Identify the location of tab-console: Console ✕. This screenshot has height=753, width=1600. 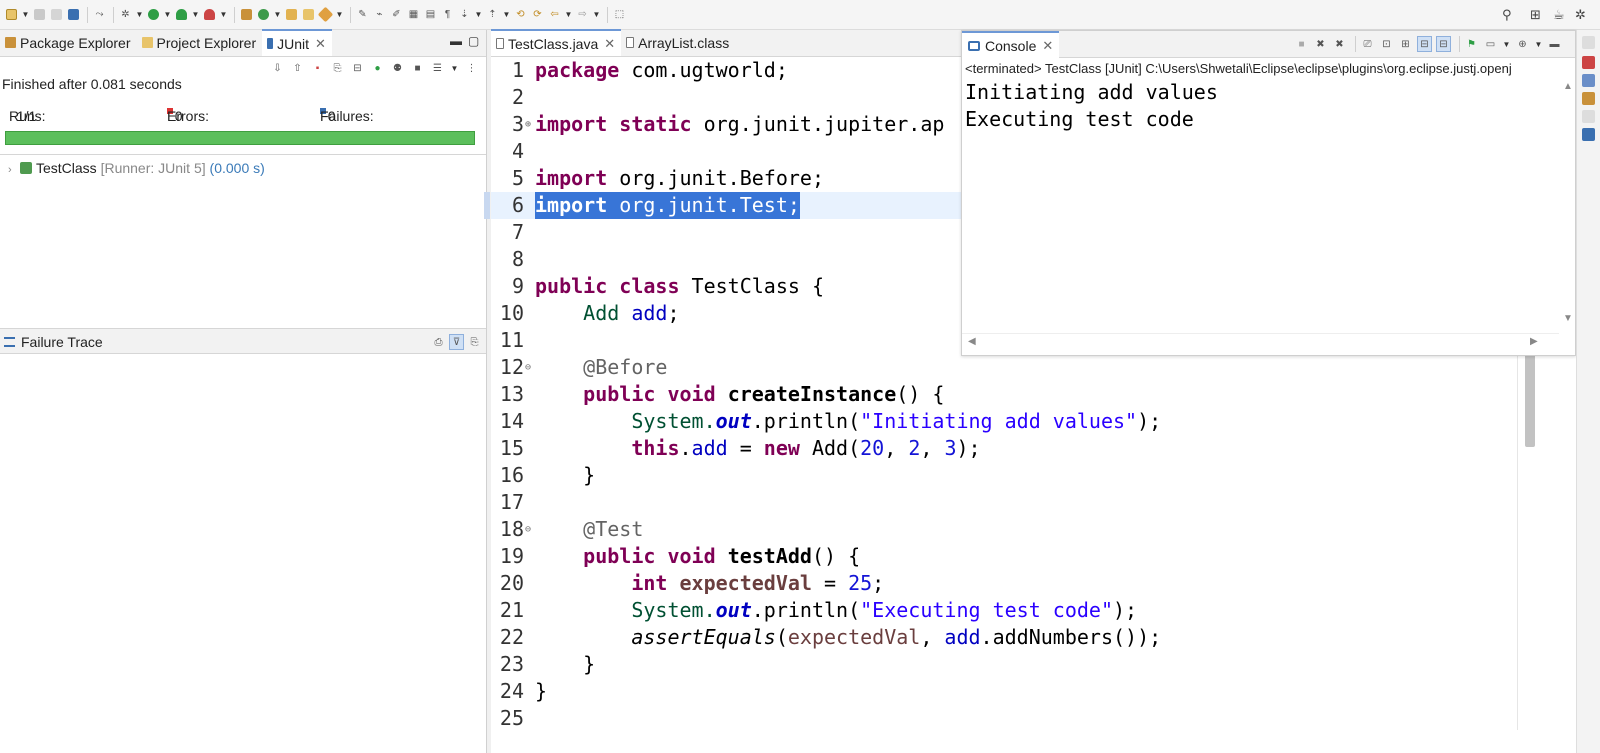
(1011, 44).